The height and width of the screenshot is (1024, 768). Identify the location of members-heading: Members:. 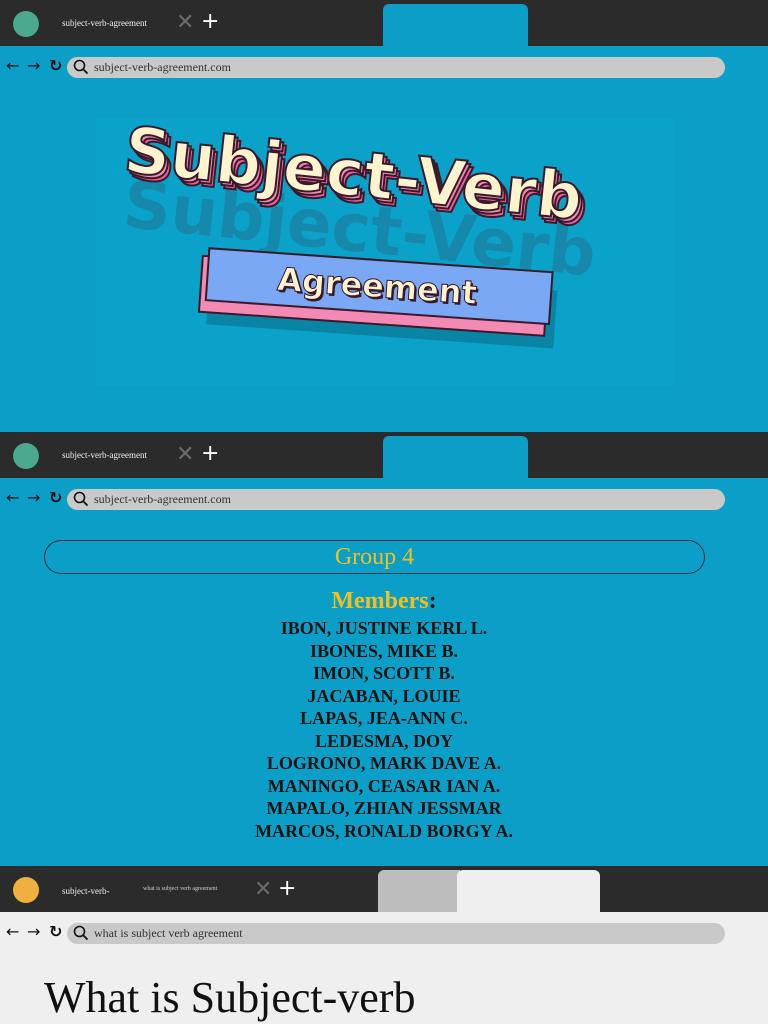
(384, 601).